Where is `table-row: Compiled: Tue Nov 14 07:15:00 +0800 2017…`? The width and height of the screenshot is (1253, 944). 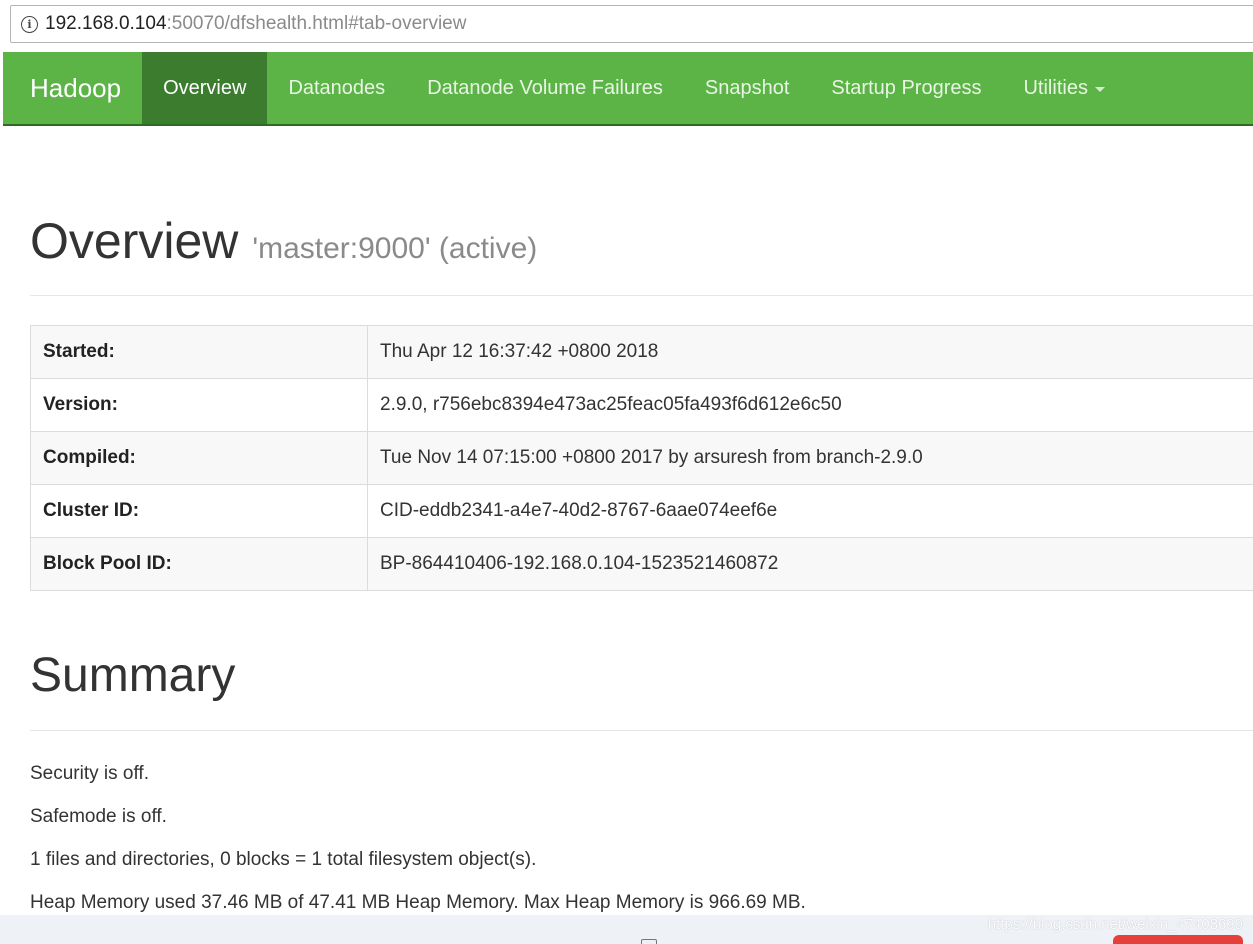 table-row: Compiled: Tue Nov 14 07:15:00 +0800 2017… is located at coordinates (641, 458).